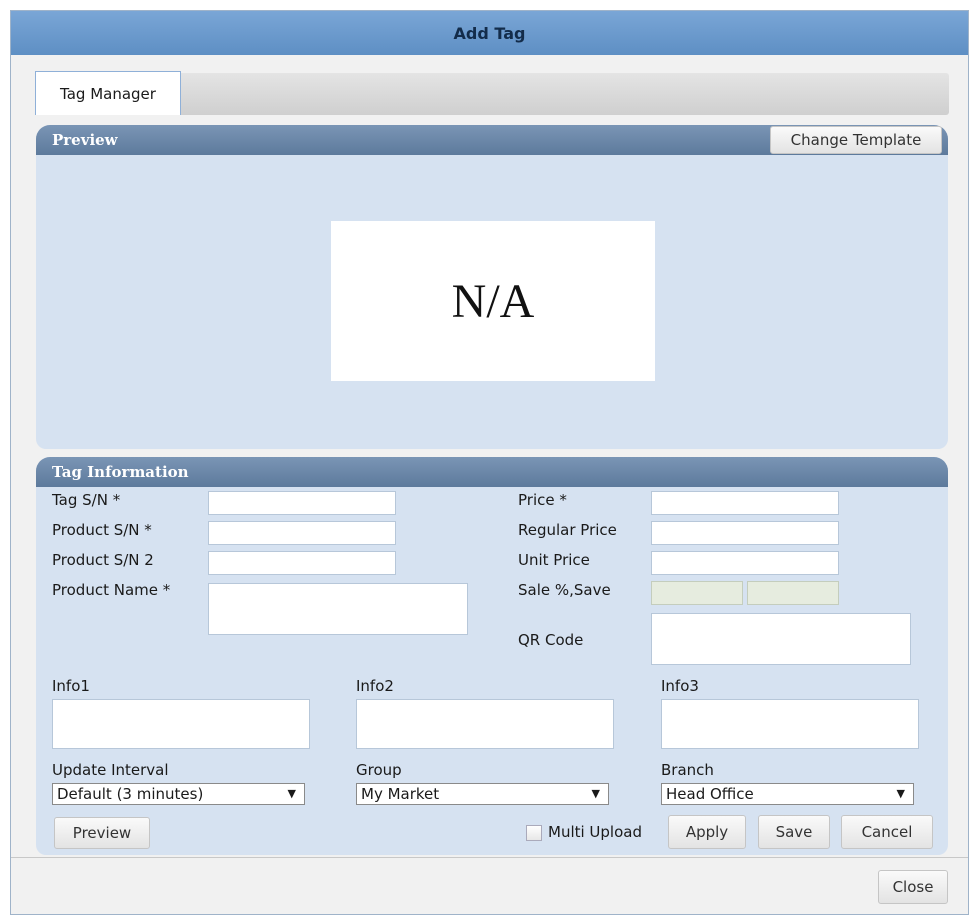 Image resolution: width=969 pixels, height=915 pixels. I want to click on sale-save-label: Sale %,Save, so click(564, 590).